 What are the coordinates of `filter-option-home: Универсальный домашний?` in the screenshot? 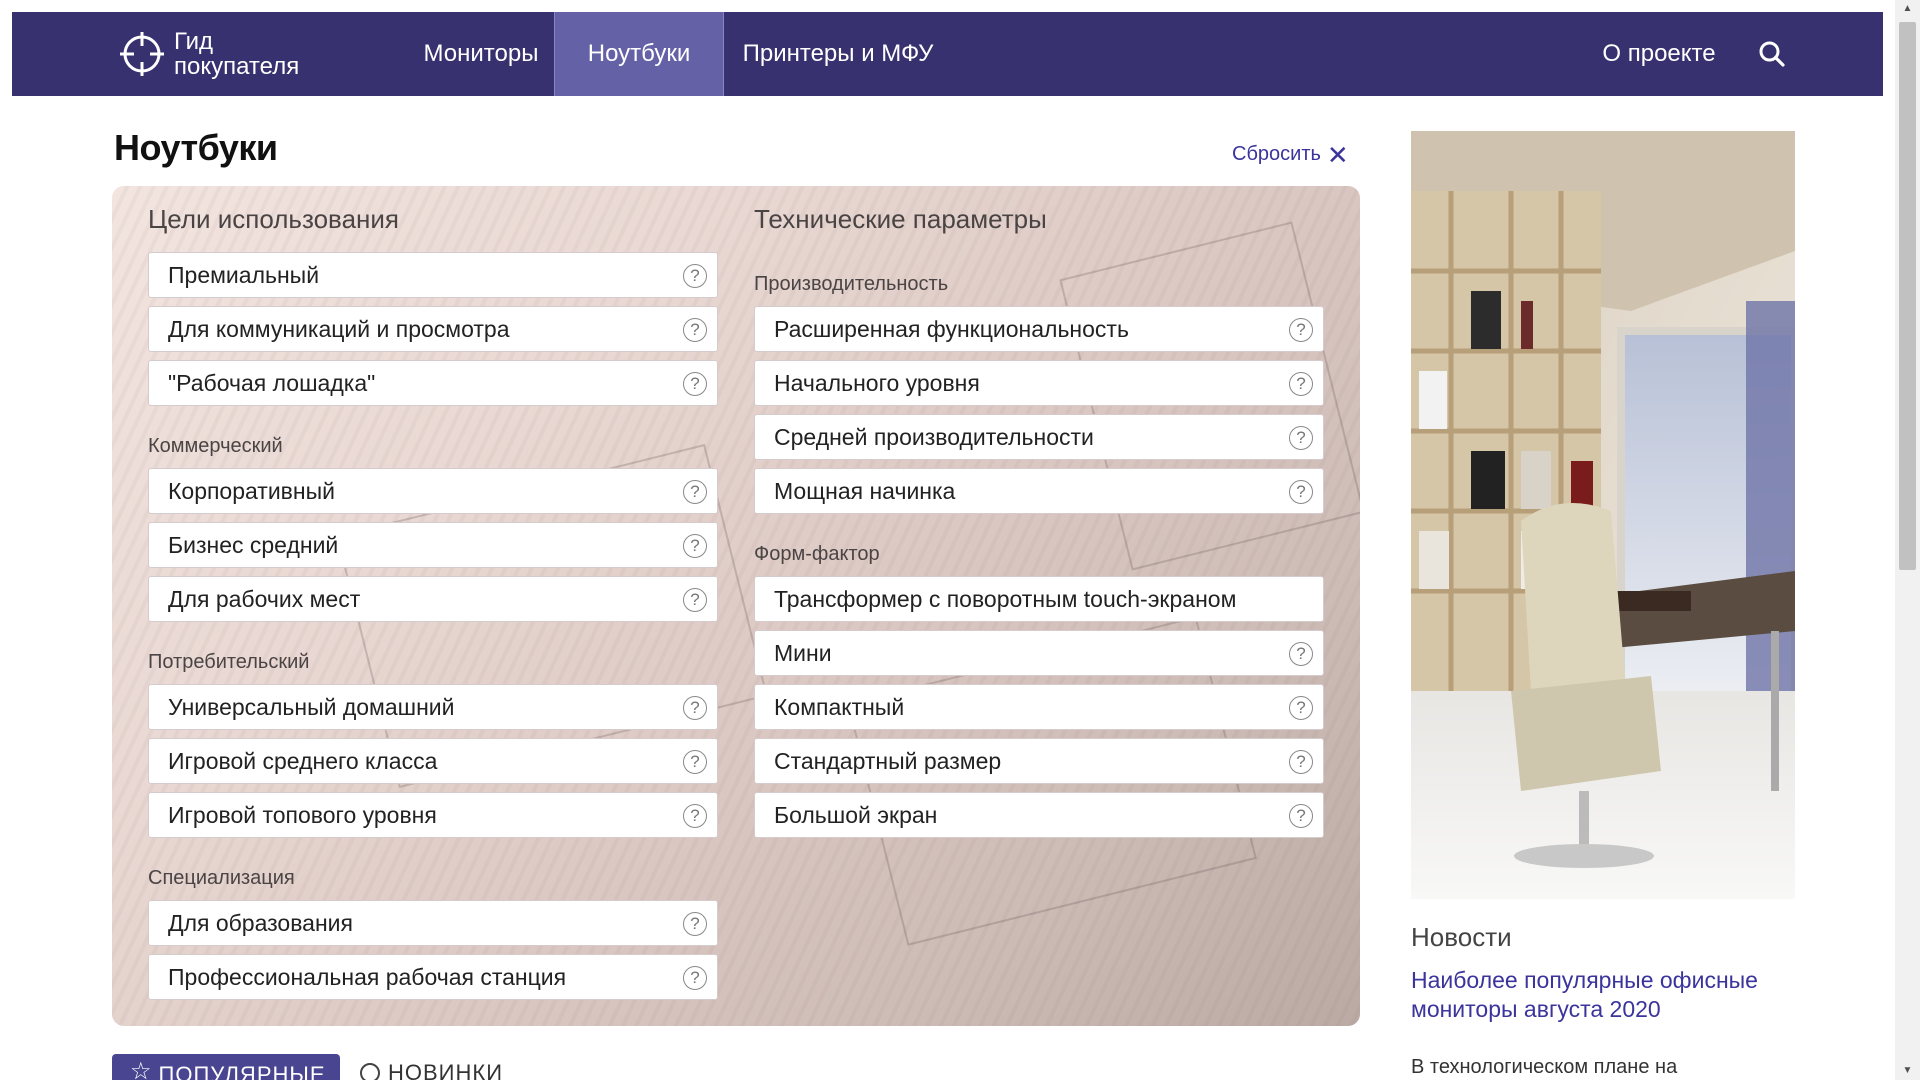 It's located at (433, 707).